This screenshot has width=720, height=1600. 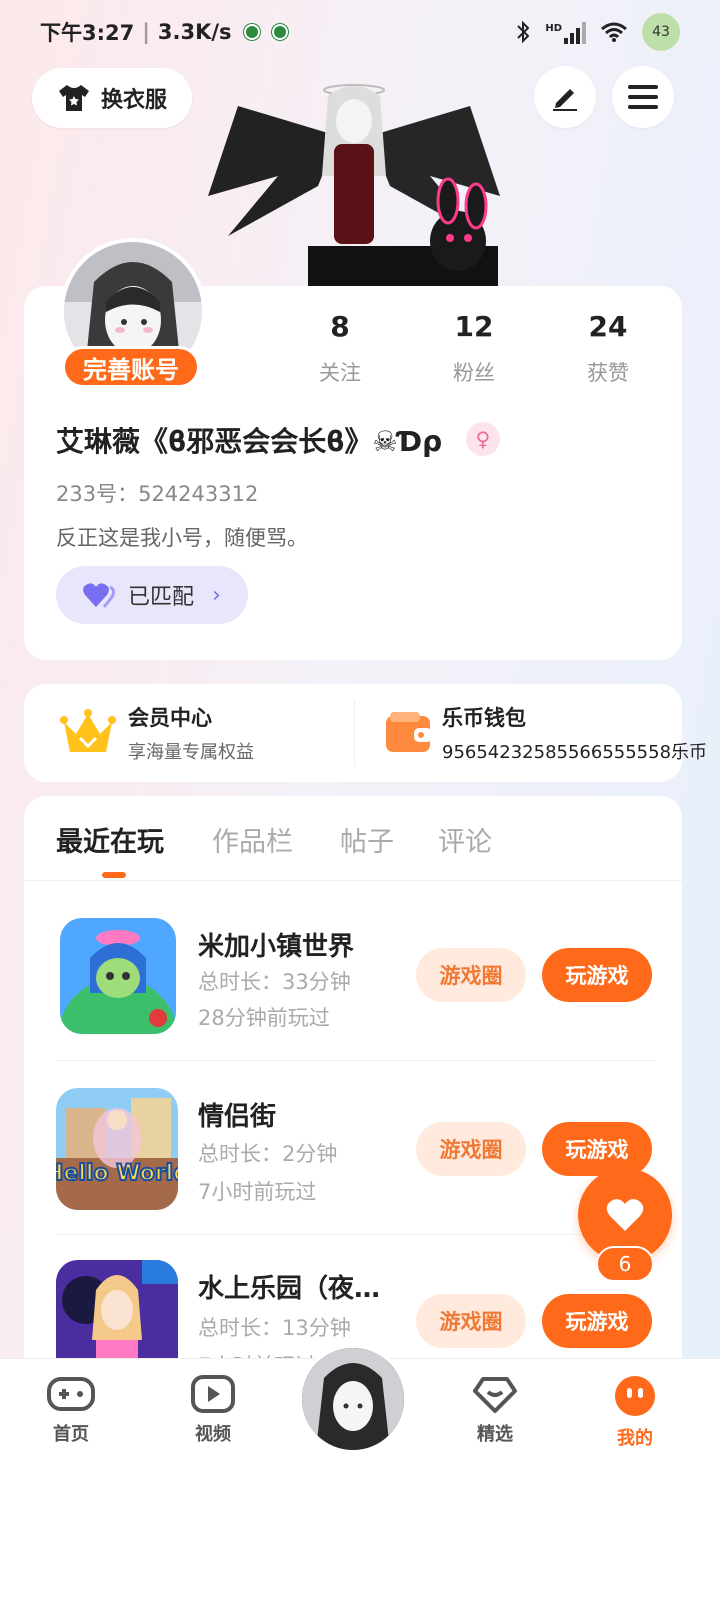 I want to click on stat-likes: 24 获赞, so click(x=608, y=348).